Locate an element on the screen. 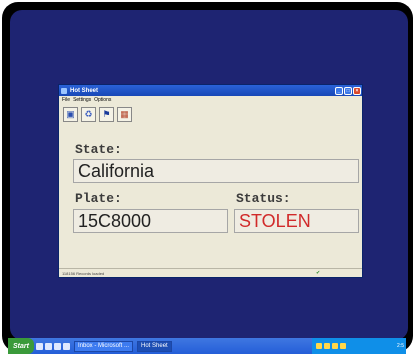 This screenshot has width=415, height=354. window-title: Hot Sheet is located at coordinates (84, 90).